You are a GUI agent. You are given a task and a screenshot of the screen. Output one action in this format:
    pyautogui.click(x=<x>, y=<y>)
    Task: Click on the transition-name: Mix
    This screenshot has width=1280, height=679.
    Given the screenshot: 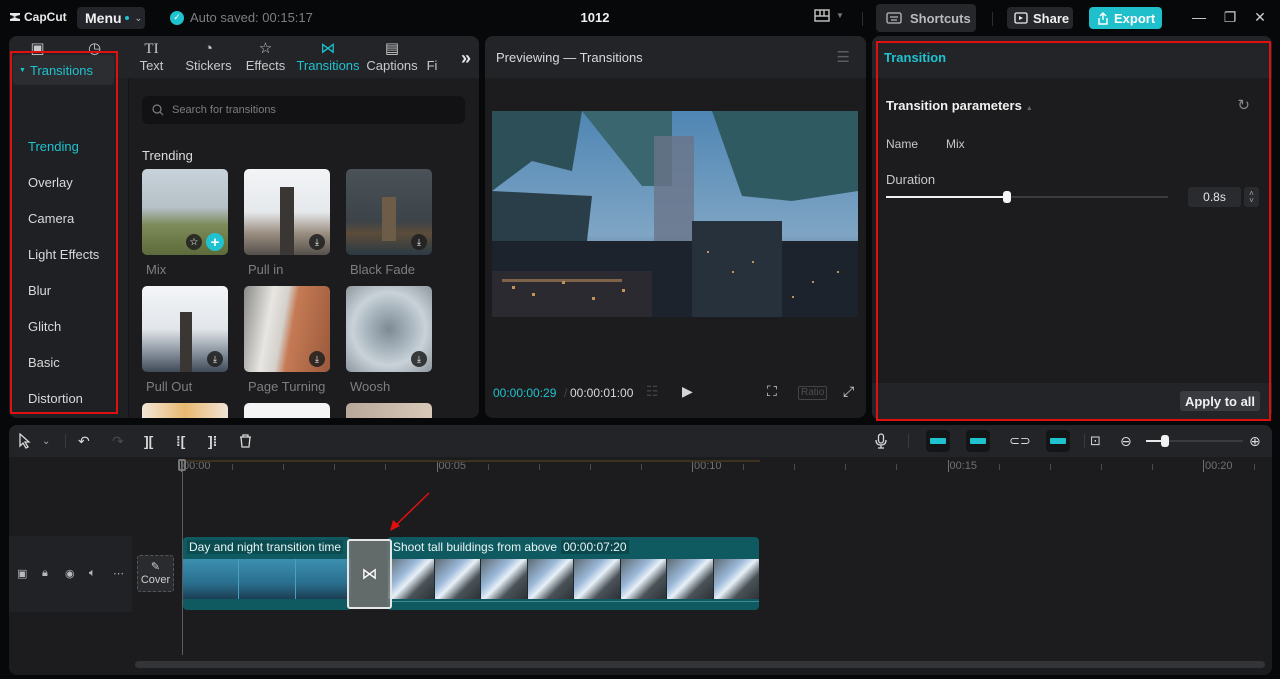 What is the action you would take?
    pyautogui.click(x=156, y=269)
    